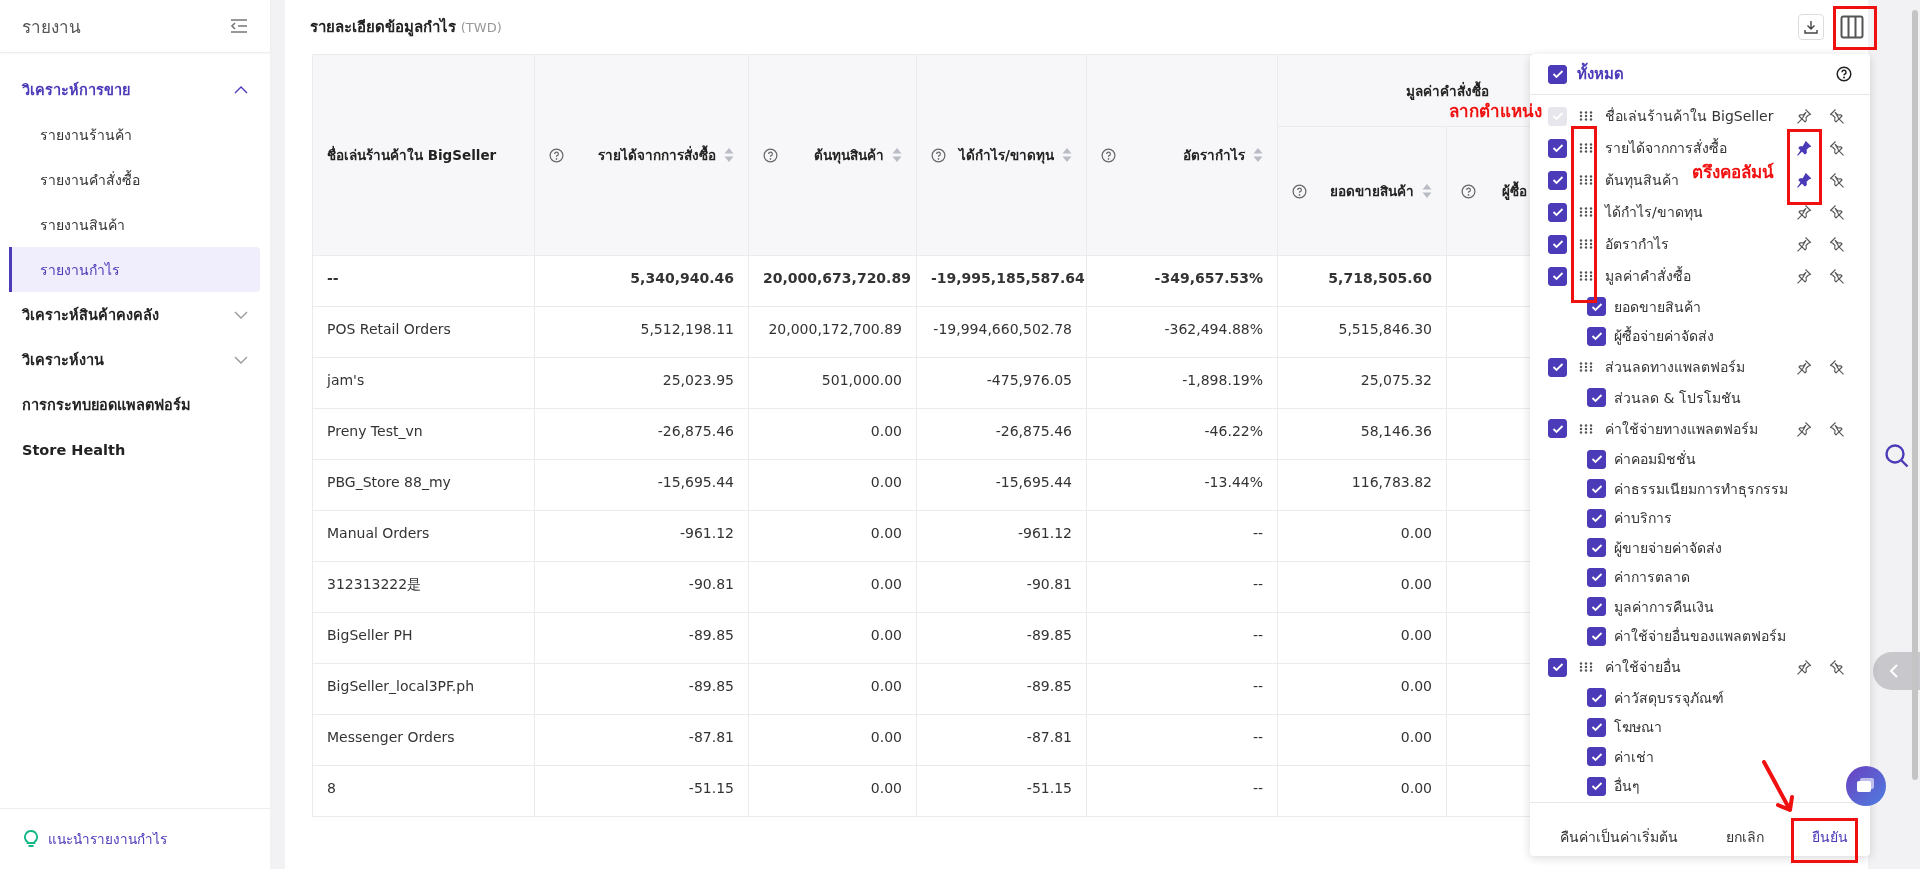 This screenshot has height=869, width=1920. What do you see at coordinates (1619, 837) in the screenshot?
I see `text-button: คืนค่าเป็นค่าเริ่มต้น` at bounding box center [1619, 837].